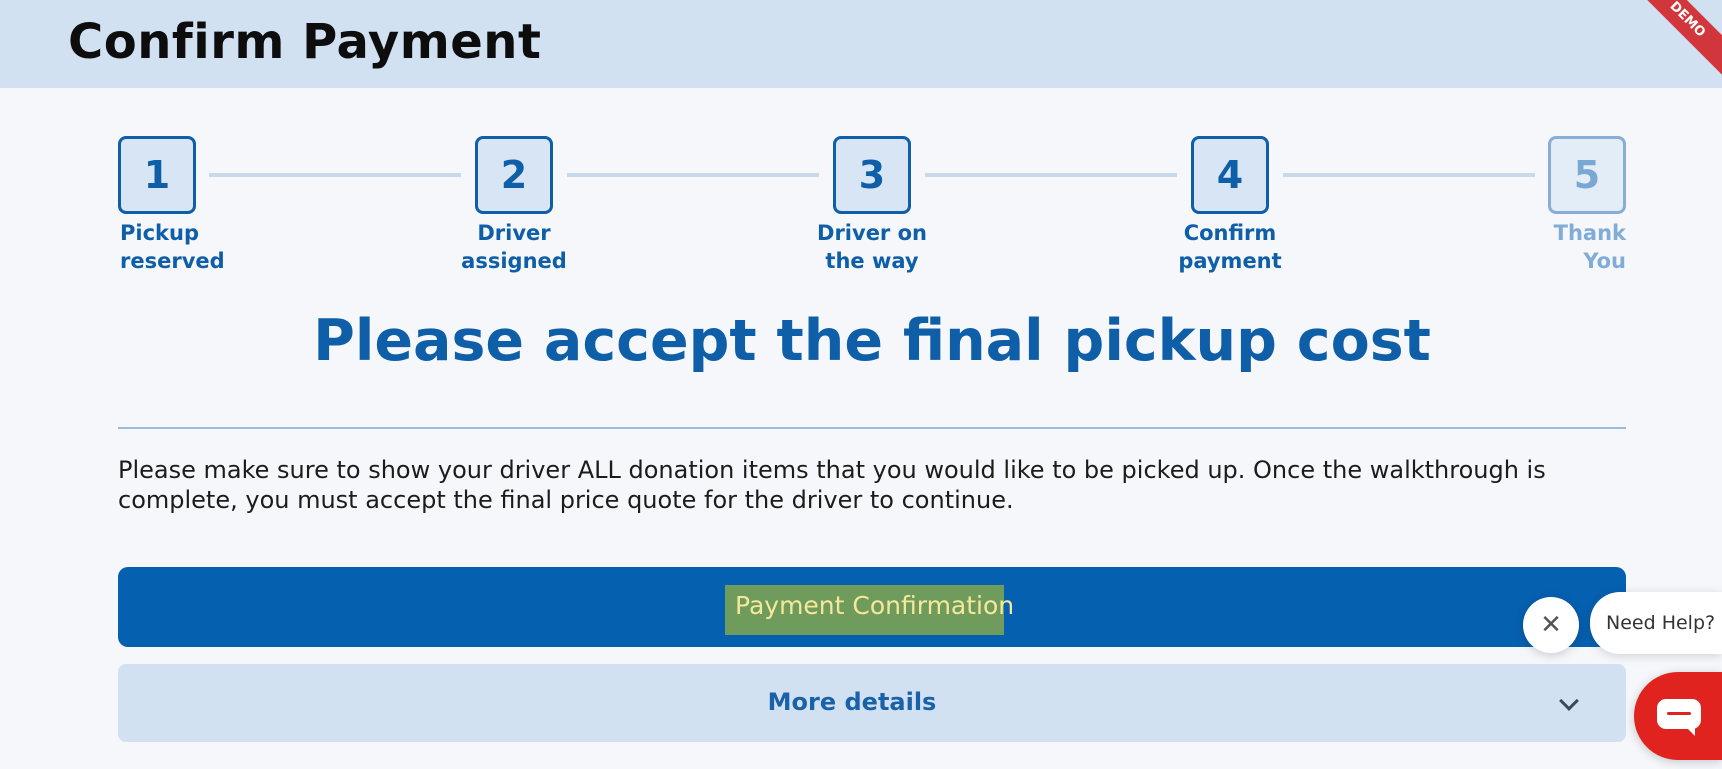 This screenshot has height=769, width=1722. What do you see at coordinates (159, 233) in the screenshot?
I see `step-1-label-line1: Pickup` at bounding box center [159, 233].